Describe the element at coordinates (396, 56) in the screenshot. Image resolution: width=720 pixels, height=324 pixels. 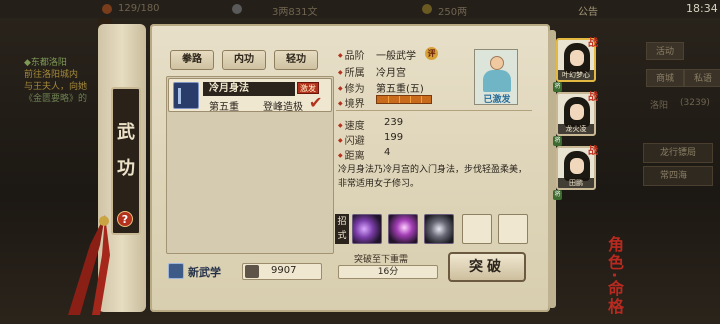
I see `grade-value: 一般武学` at that location.